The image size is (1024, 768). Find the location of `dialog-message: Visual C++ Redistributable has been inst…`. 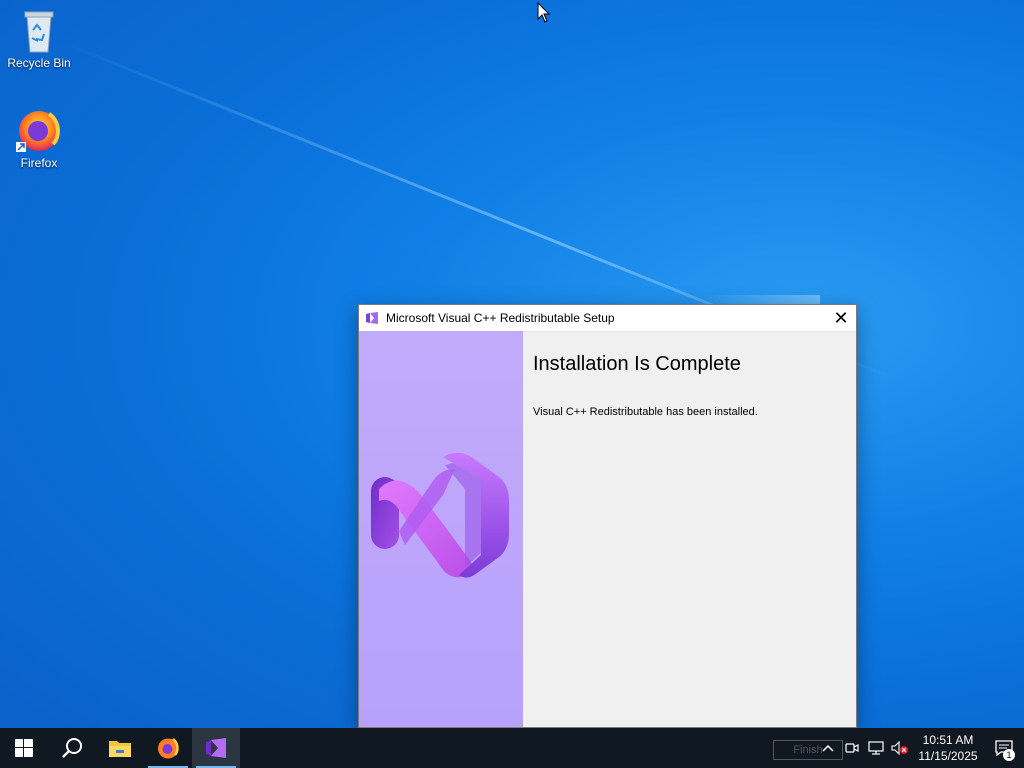

dialog-message: Visual C++ Redistributable has been inst… is located at coordinates (645, 412).